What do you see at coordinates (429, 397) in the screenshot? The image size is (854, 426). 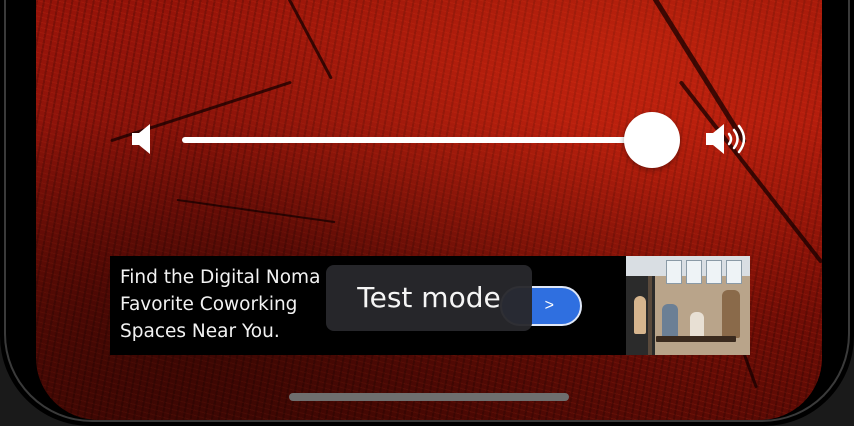 I see `home-indicator` at bounding box center [429, 397].